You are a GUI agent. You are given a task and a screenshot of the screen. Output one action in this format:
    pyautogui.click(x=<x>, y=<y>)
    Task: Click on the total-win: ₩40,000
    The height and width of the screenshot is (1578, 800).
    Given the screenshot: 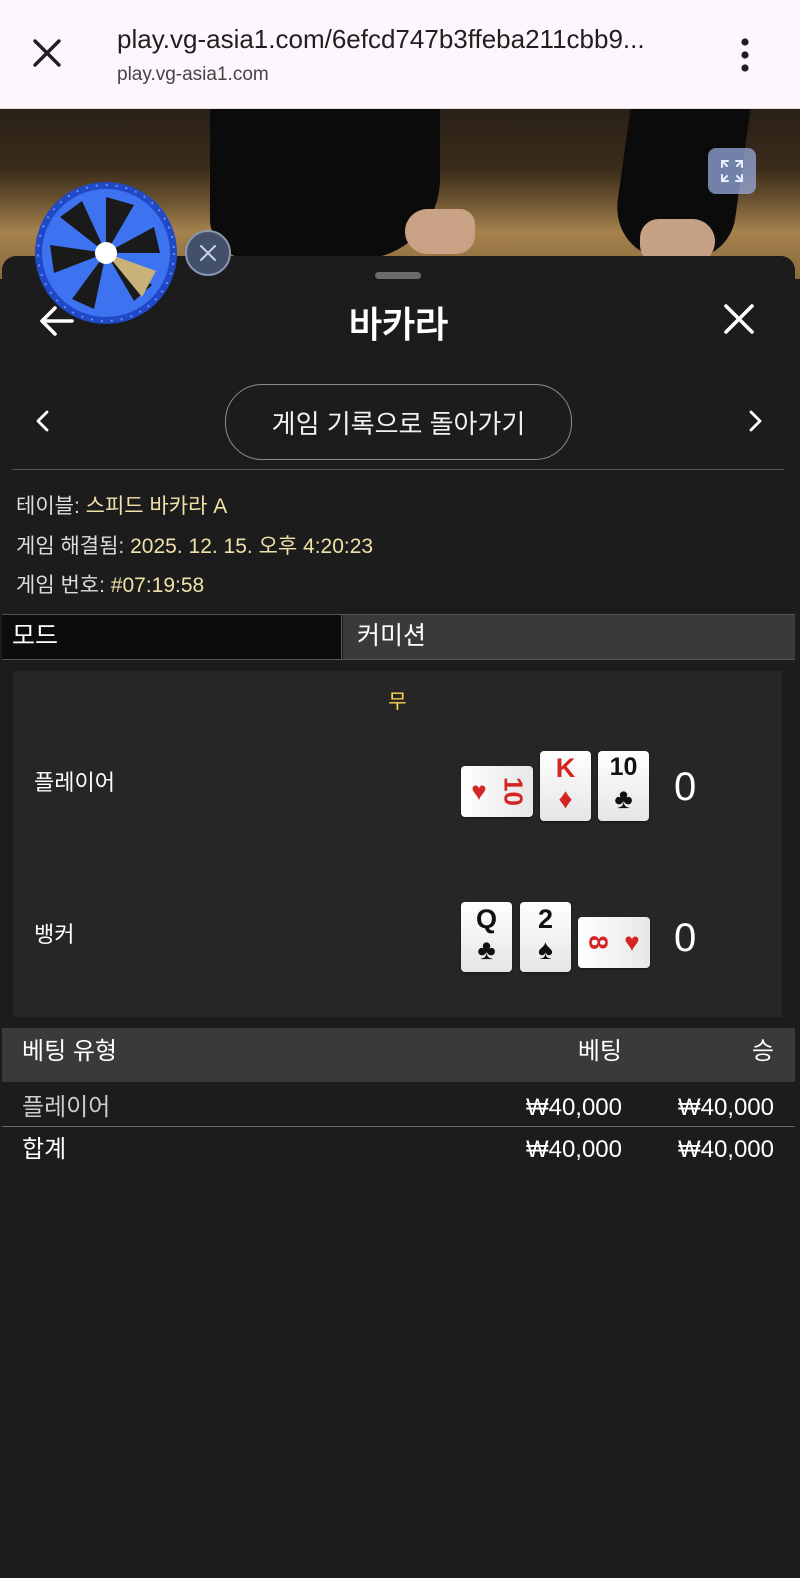 What is the action you would take?
    pyautogui.click(x=725, y=1149)
    